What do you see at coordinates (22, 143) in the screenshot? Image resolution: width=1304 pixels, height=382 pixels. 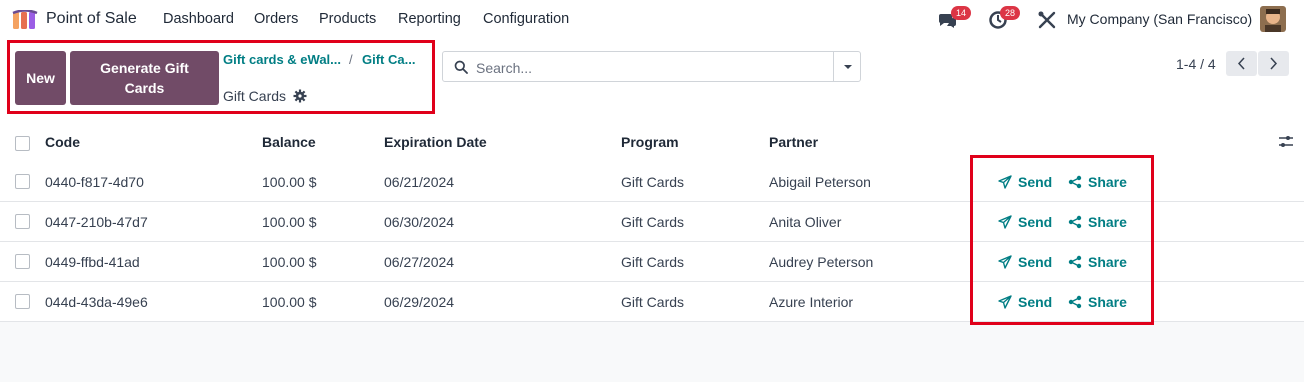 I see `select-all-checkbox` at bounding box center [22, 143].